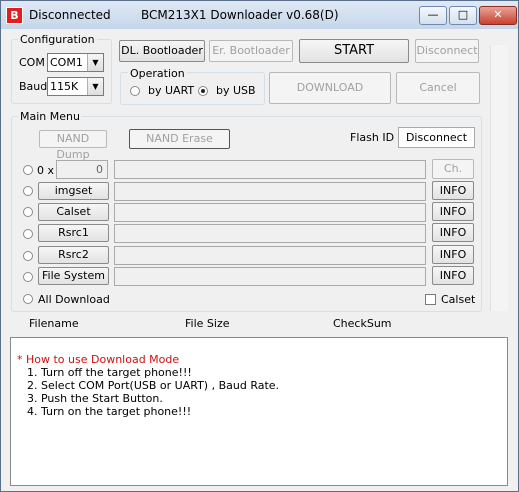 The image size is (519, 492). Describe the element at coordinates (270, 212) in the screenshot. I see `file-path-field-calset` at that location.